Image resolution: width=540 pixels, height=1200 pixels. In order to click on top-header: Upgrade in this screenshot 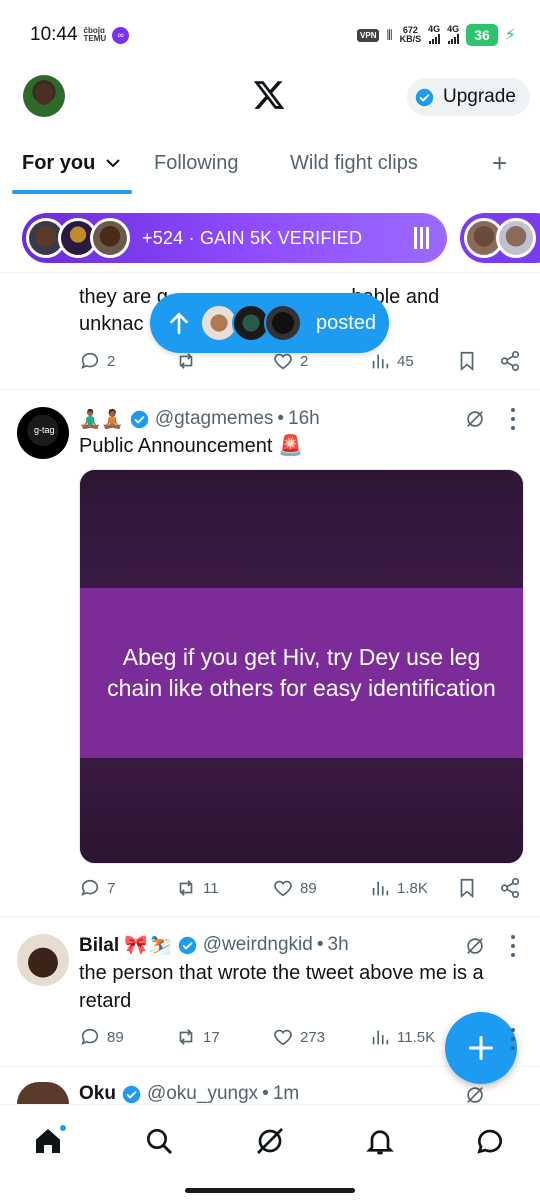, I will do `click(270, 98)`.